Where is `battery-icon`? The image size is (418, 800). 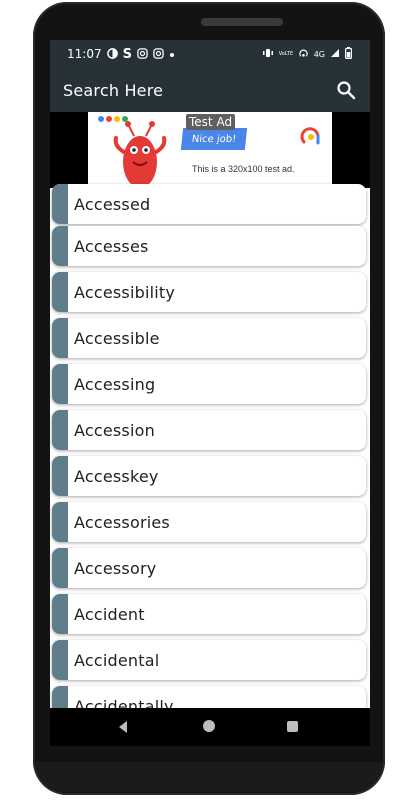
battery-icon is located at coordinates (349, 54).